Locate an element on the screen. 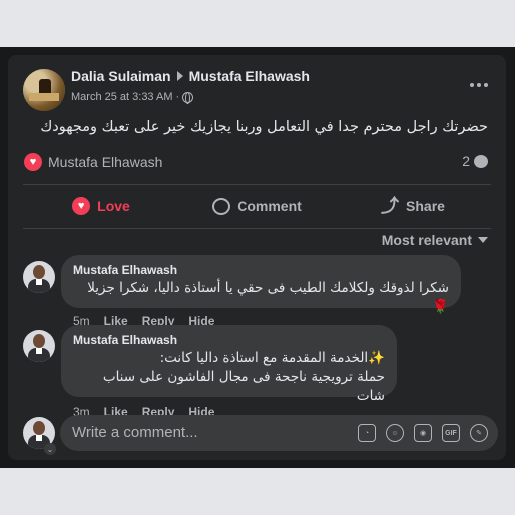 This screenshot has width=515, height=515. globe-icon is located at coordinates (188, 97).